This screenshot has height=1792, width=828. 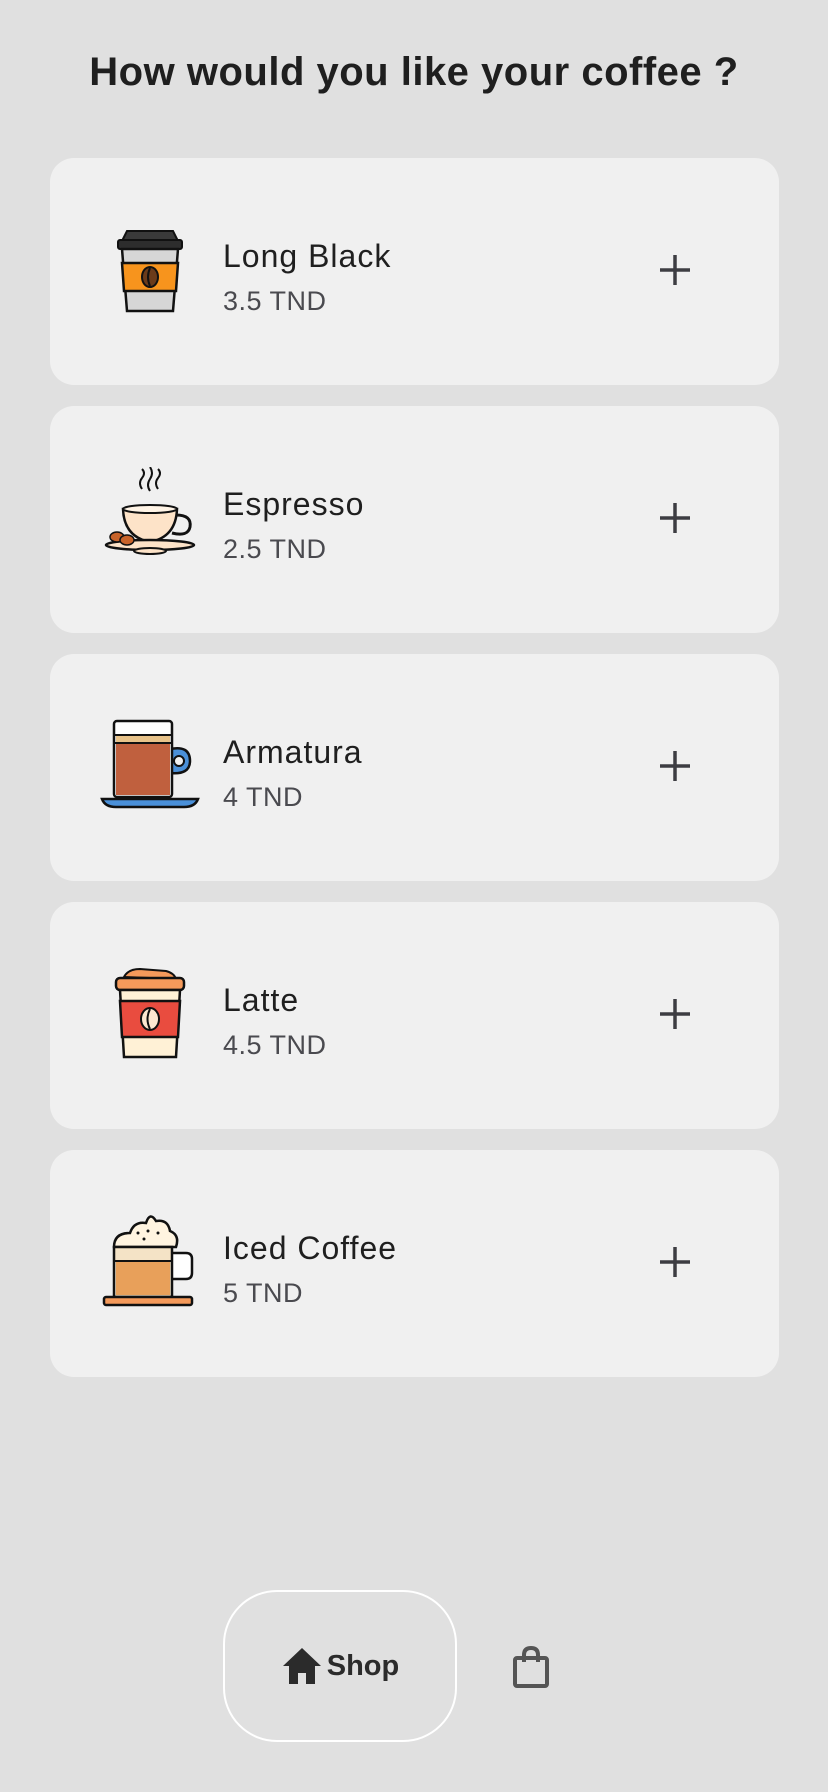 I want to click on page-title: How would you like your coffee ?, so click(x=414, y=72).